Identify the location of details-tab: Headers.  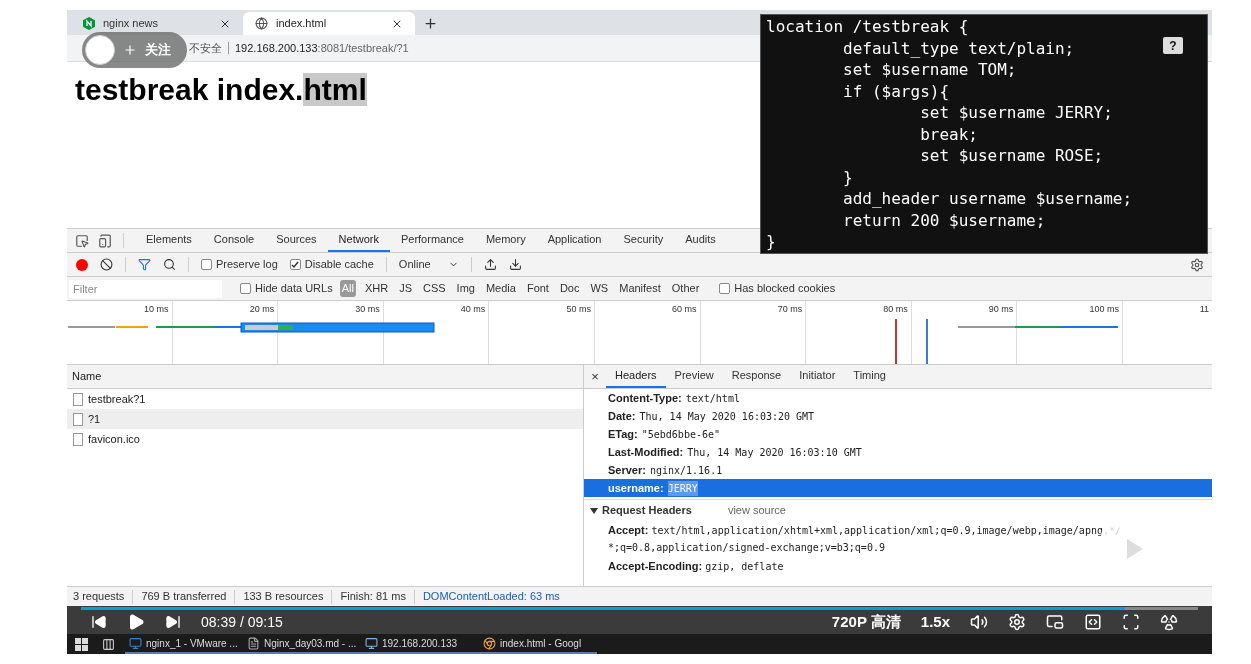
(636, 376).